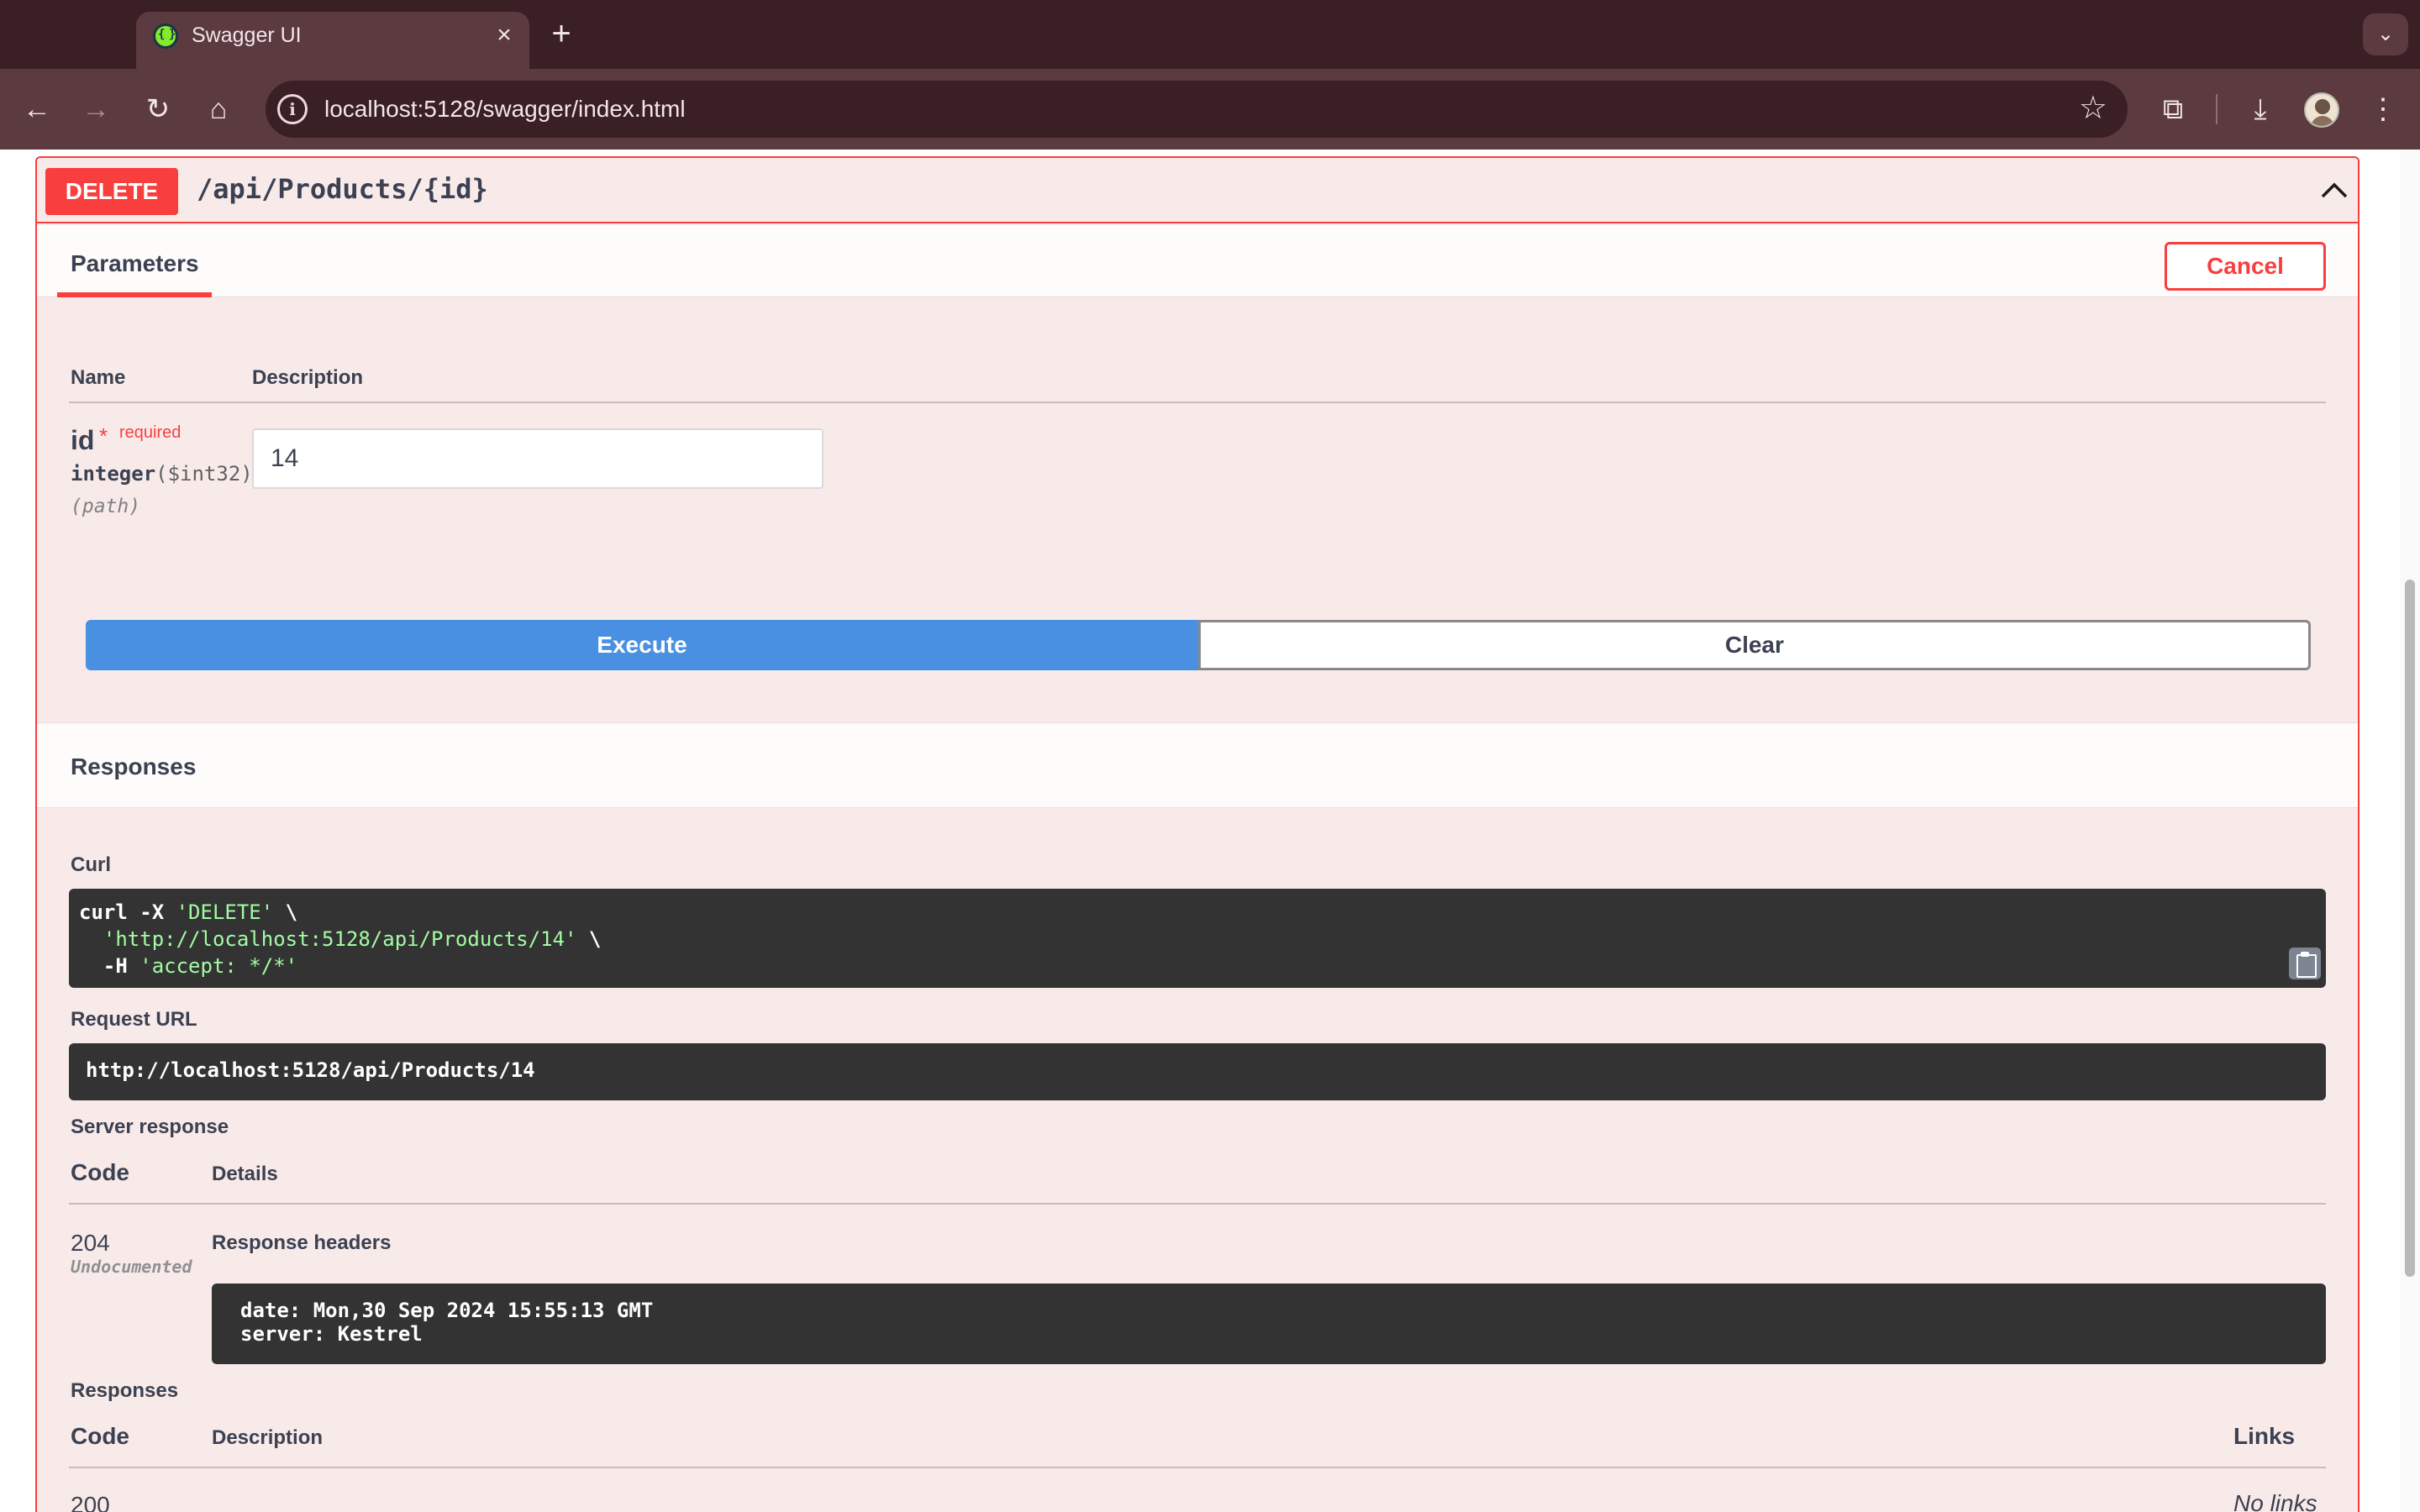 The height and width of the screenshot is (1512, 2420). I want to click on url-text: localhost:5128/swagger/index.html, so click(505, 109).